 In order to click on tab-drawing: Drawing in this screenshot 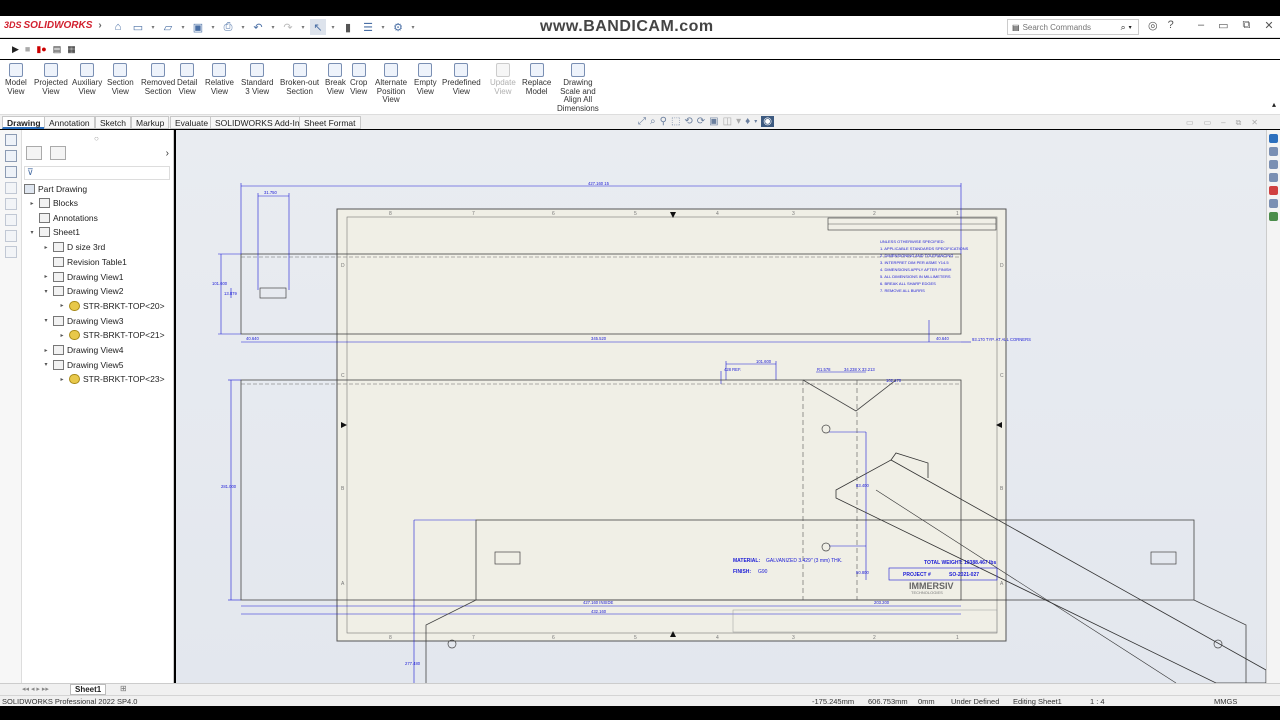, I will do `click(24, 122)`.